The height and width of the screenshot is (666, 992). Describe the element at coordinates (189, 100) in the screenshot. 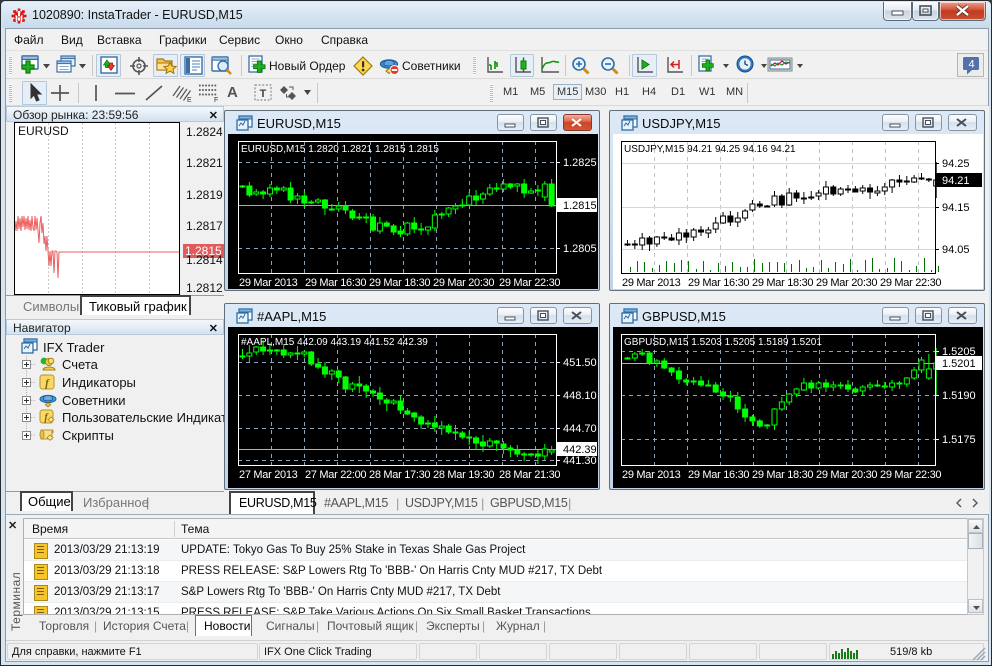

I see `svg-text: E` at that location.